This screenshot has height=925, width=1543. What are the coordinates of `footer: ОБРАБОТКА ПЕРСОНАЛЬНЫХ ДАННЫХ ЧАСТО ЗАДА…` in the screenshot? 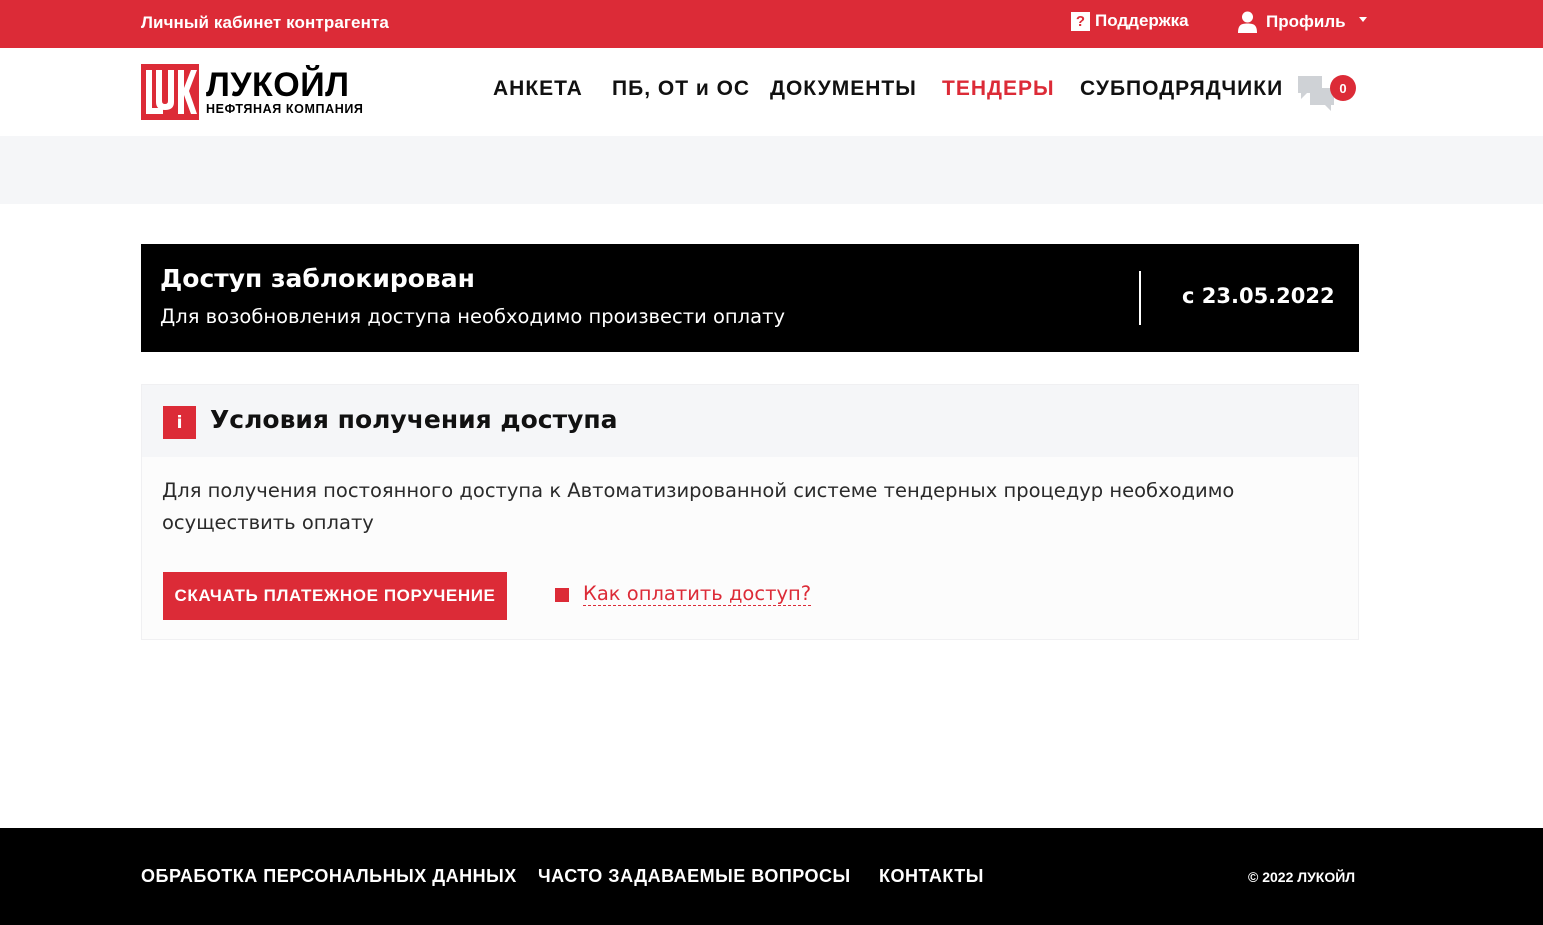 It's located at (771, 876).